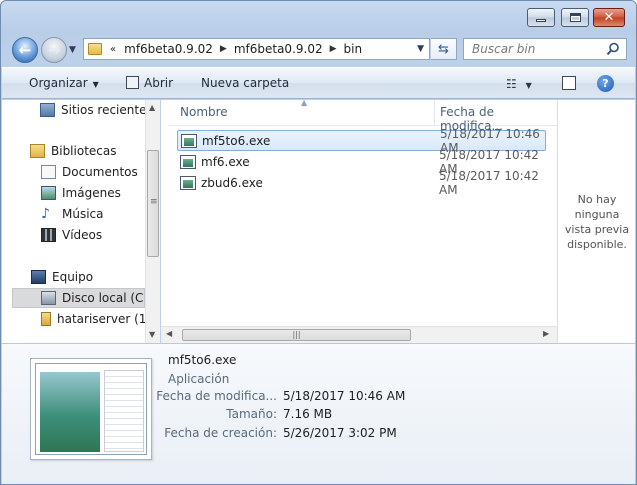  What do you see at coordinates (236, 140) in the screenshot?
I see `file-name: mf5to6.exe` at bounding box center [236, 140].